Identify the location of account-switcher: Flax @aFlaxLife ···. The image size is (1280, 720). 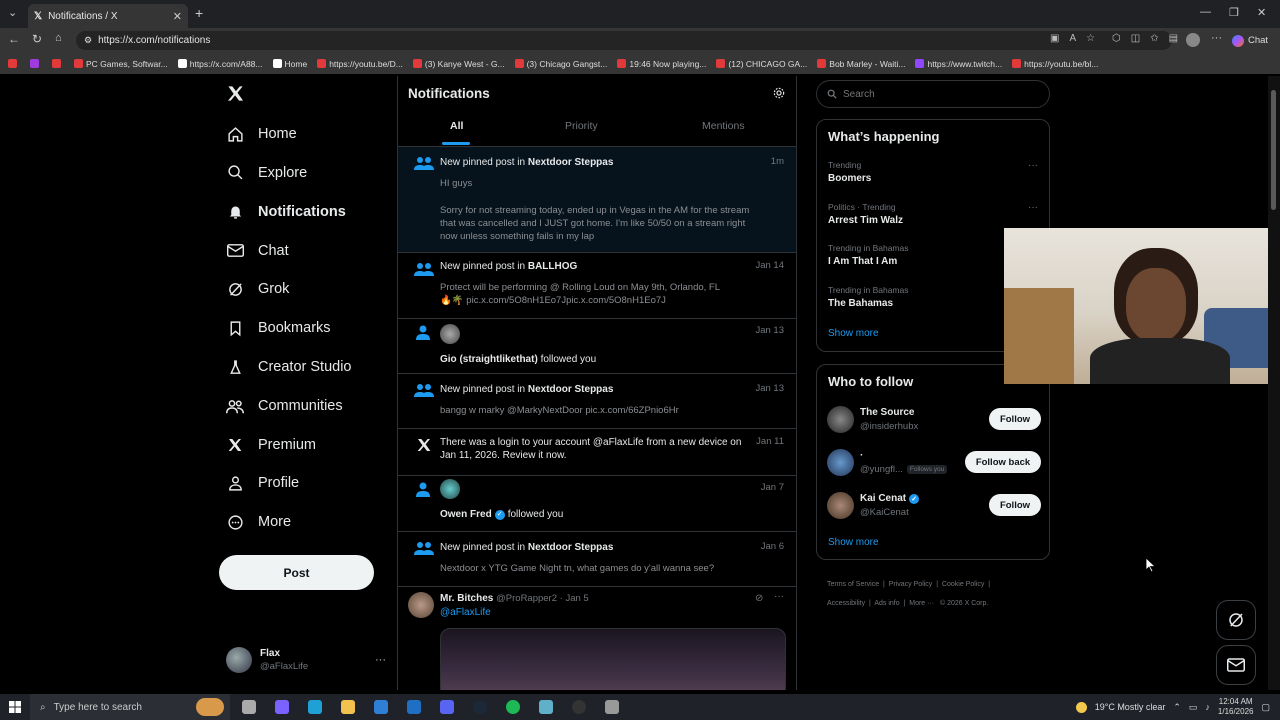
(306, 660).